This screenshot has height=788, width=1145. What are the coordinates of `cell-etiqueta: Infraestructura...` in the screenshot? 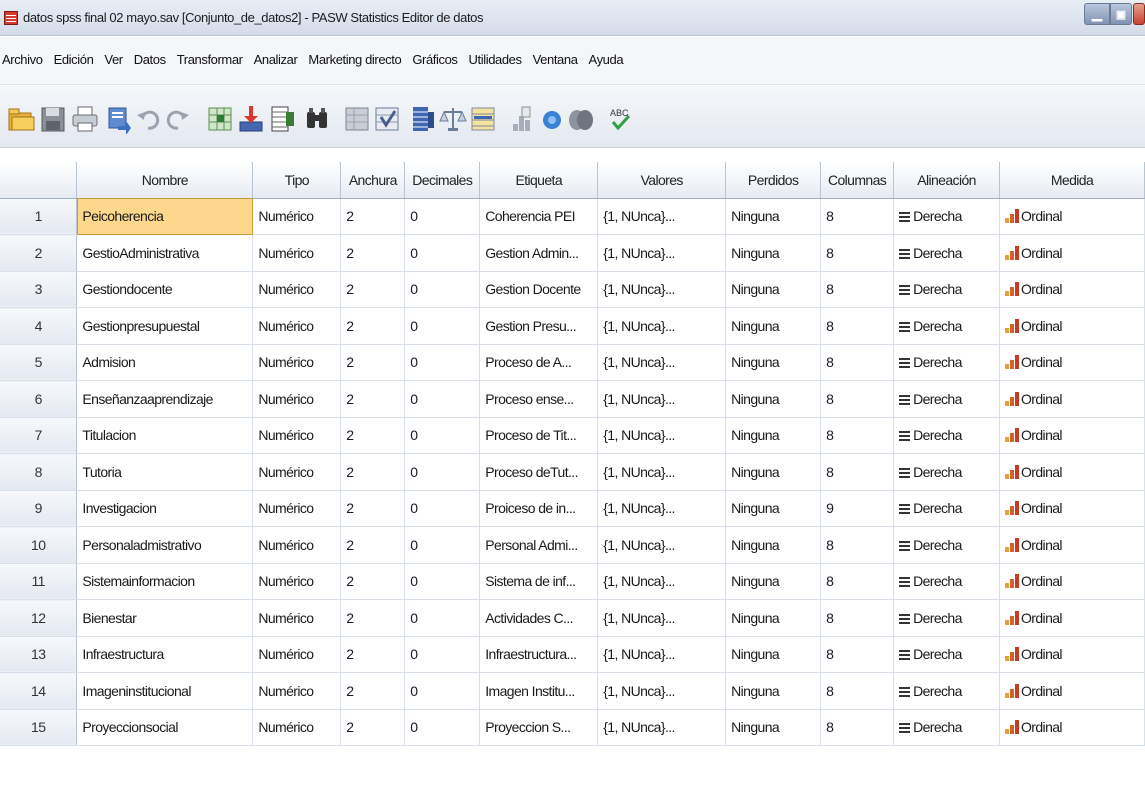 It's located at (539, 654).